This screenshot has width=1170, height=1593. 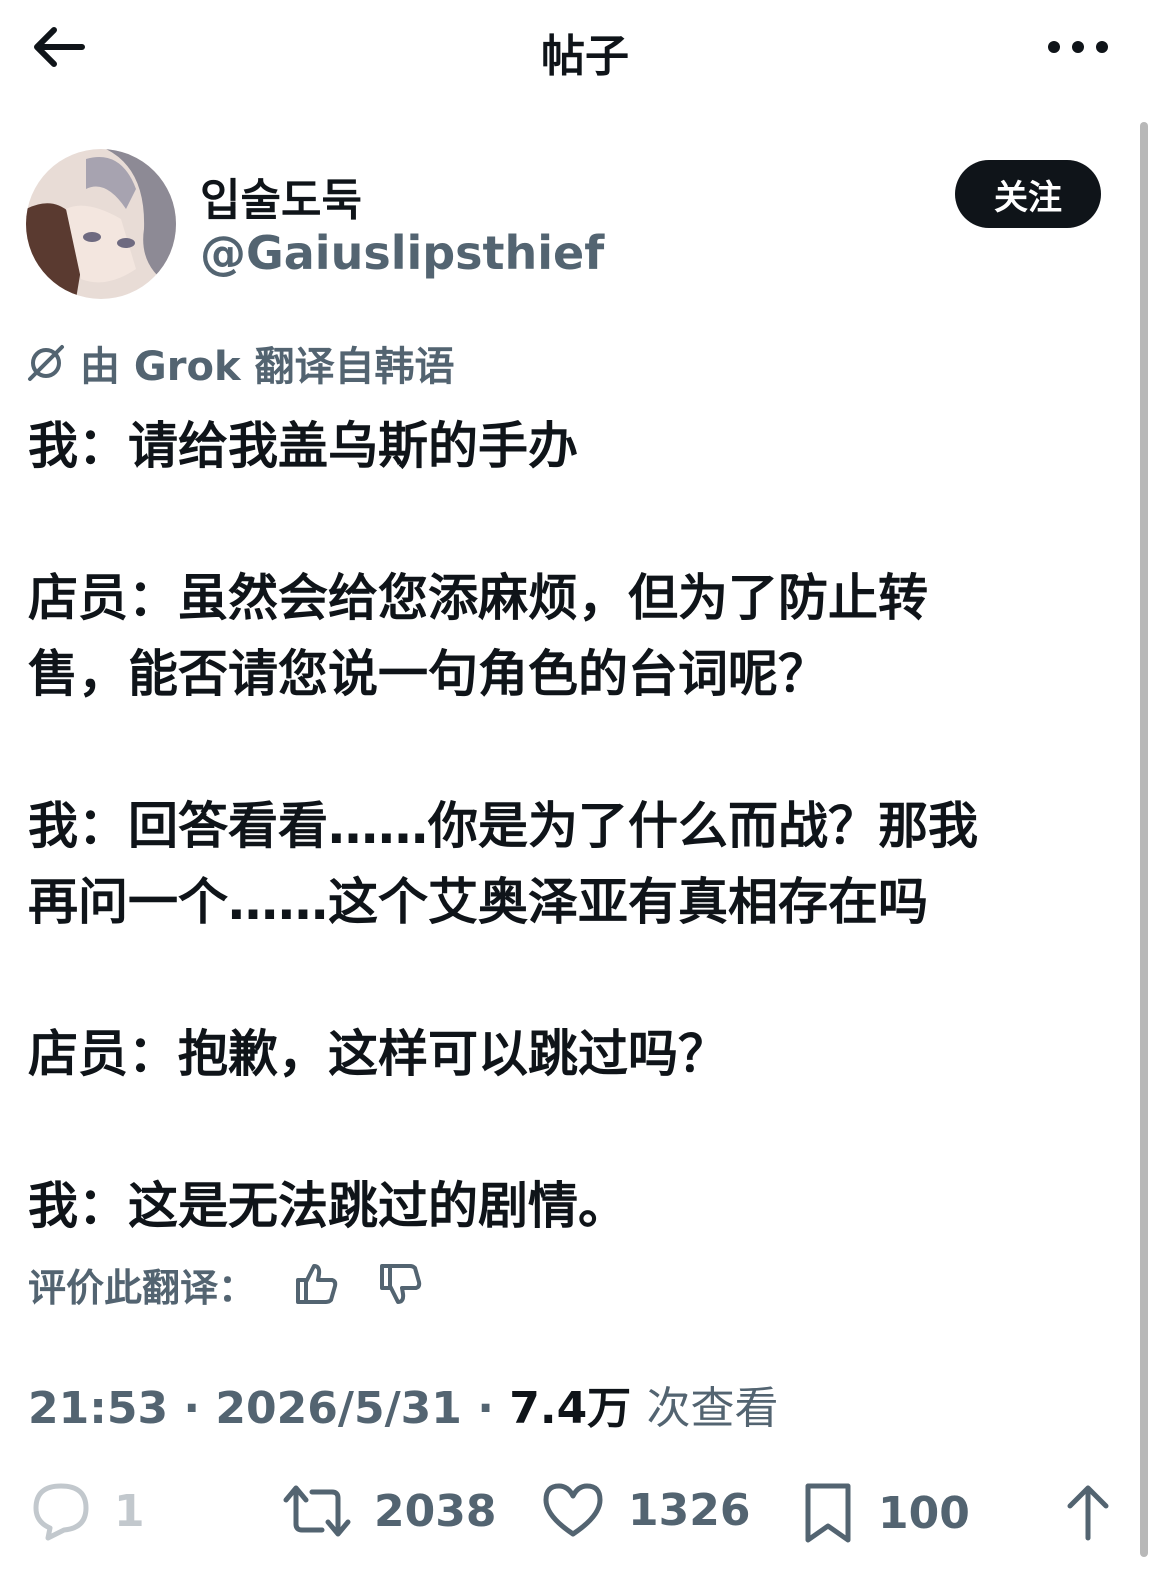 I want to click on share-button, so click(x=1099, y=1511).